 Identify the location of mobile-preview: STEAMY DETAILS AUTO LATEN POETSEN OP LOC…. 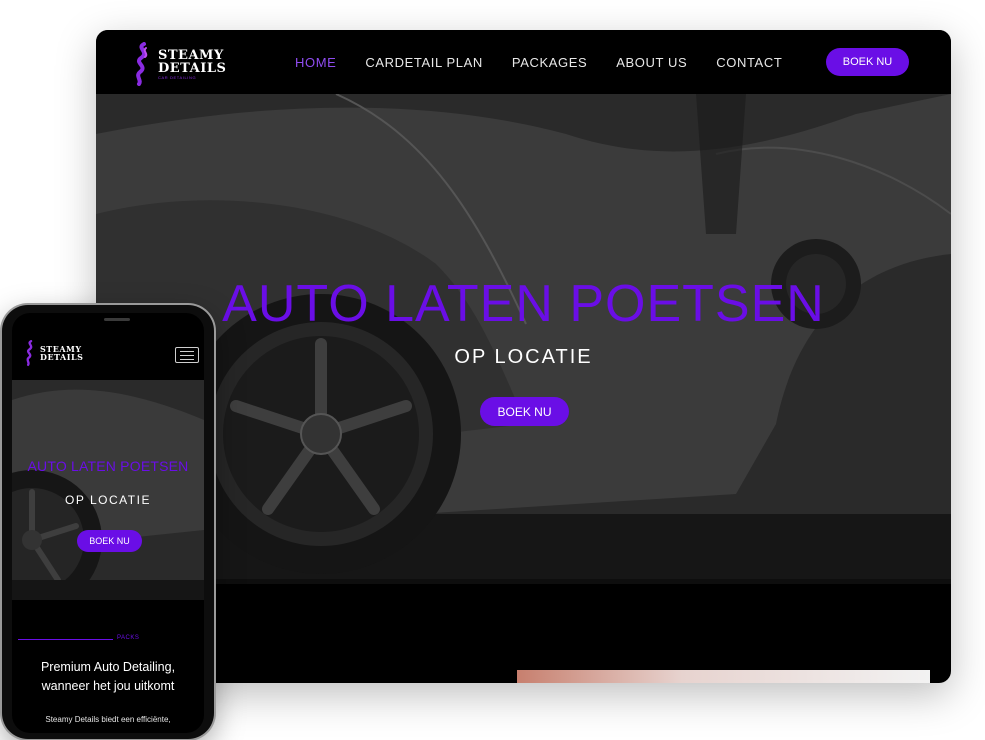
(108, 522).